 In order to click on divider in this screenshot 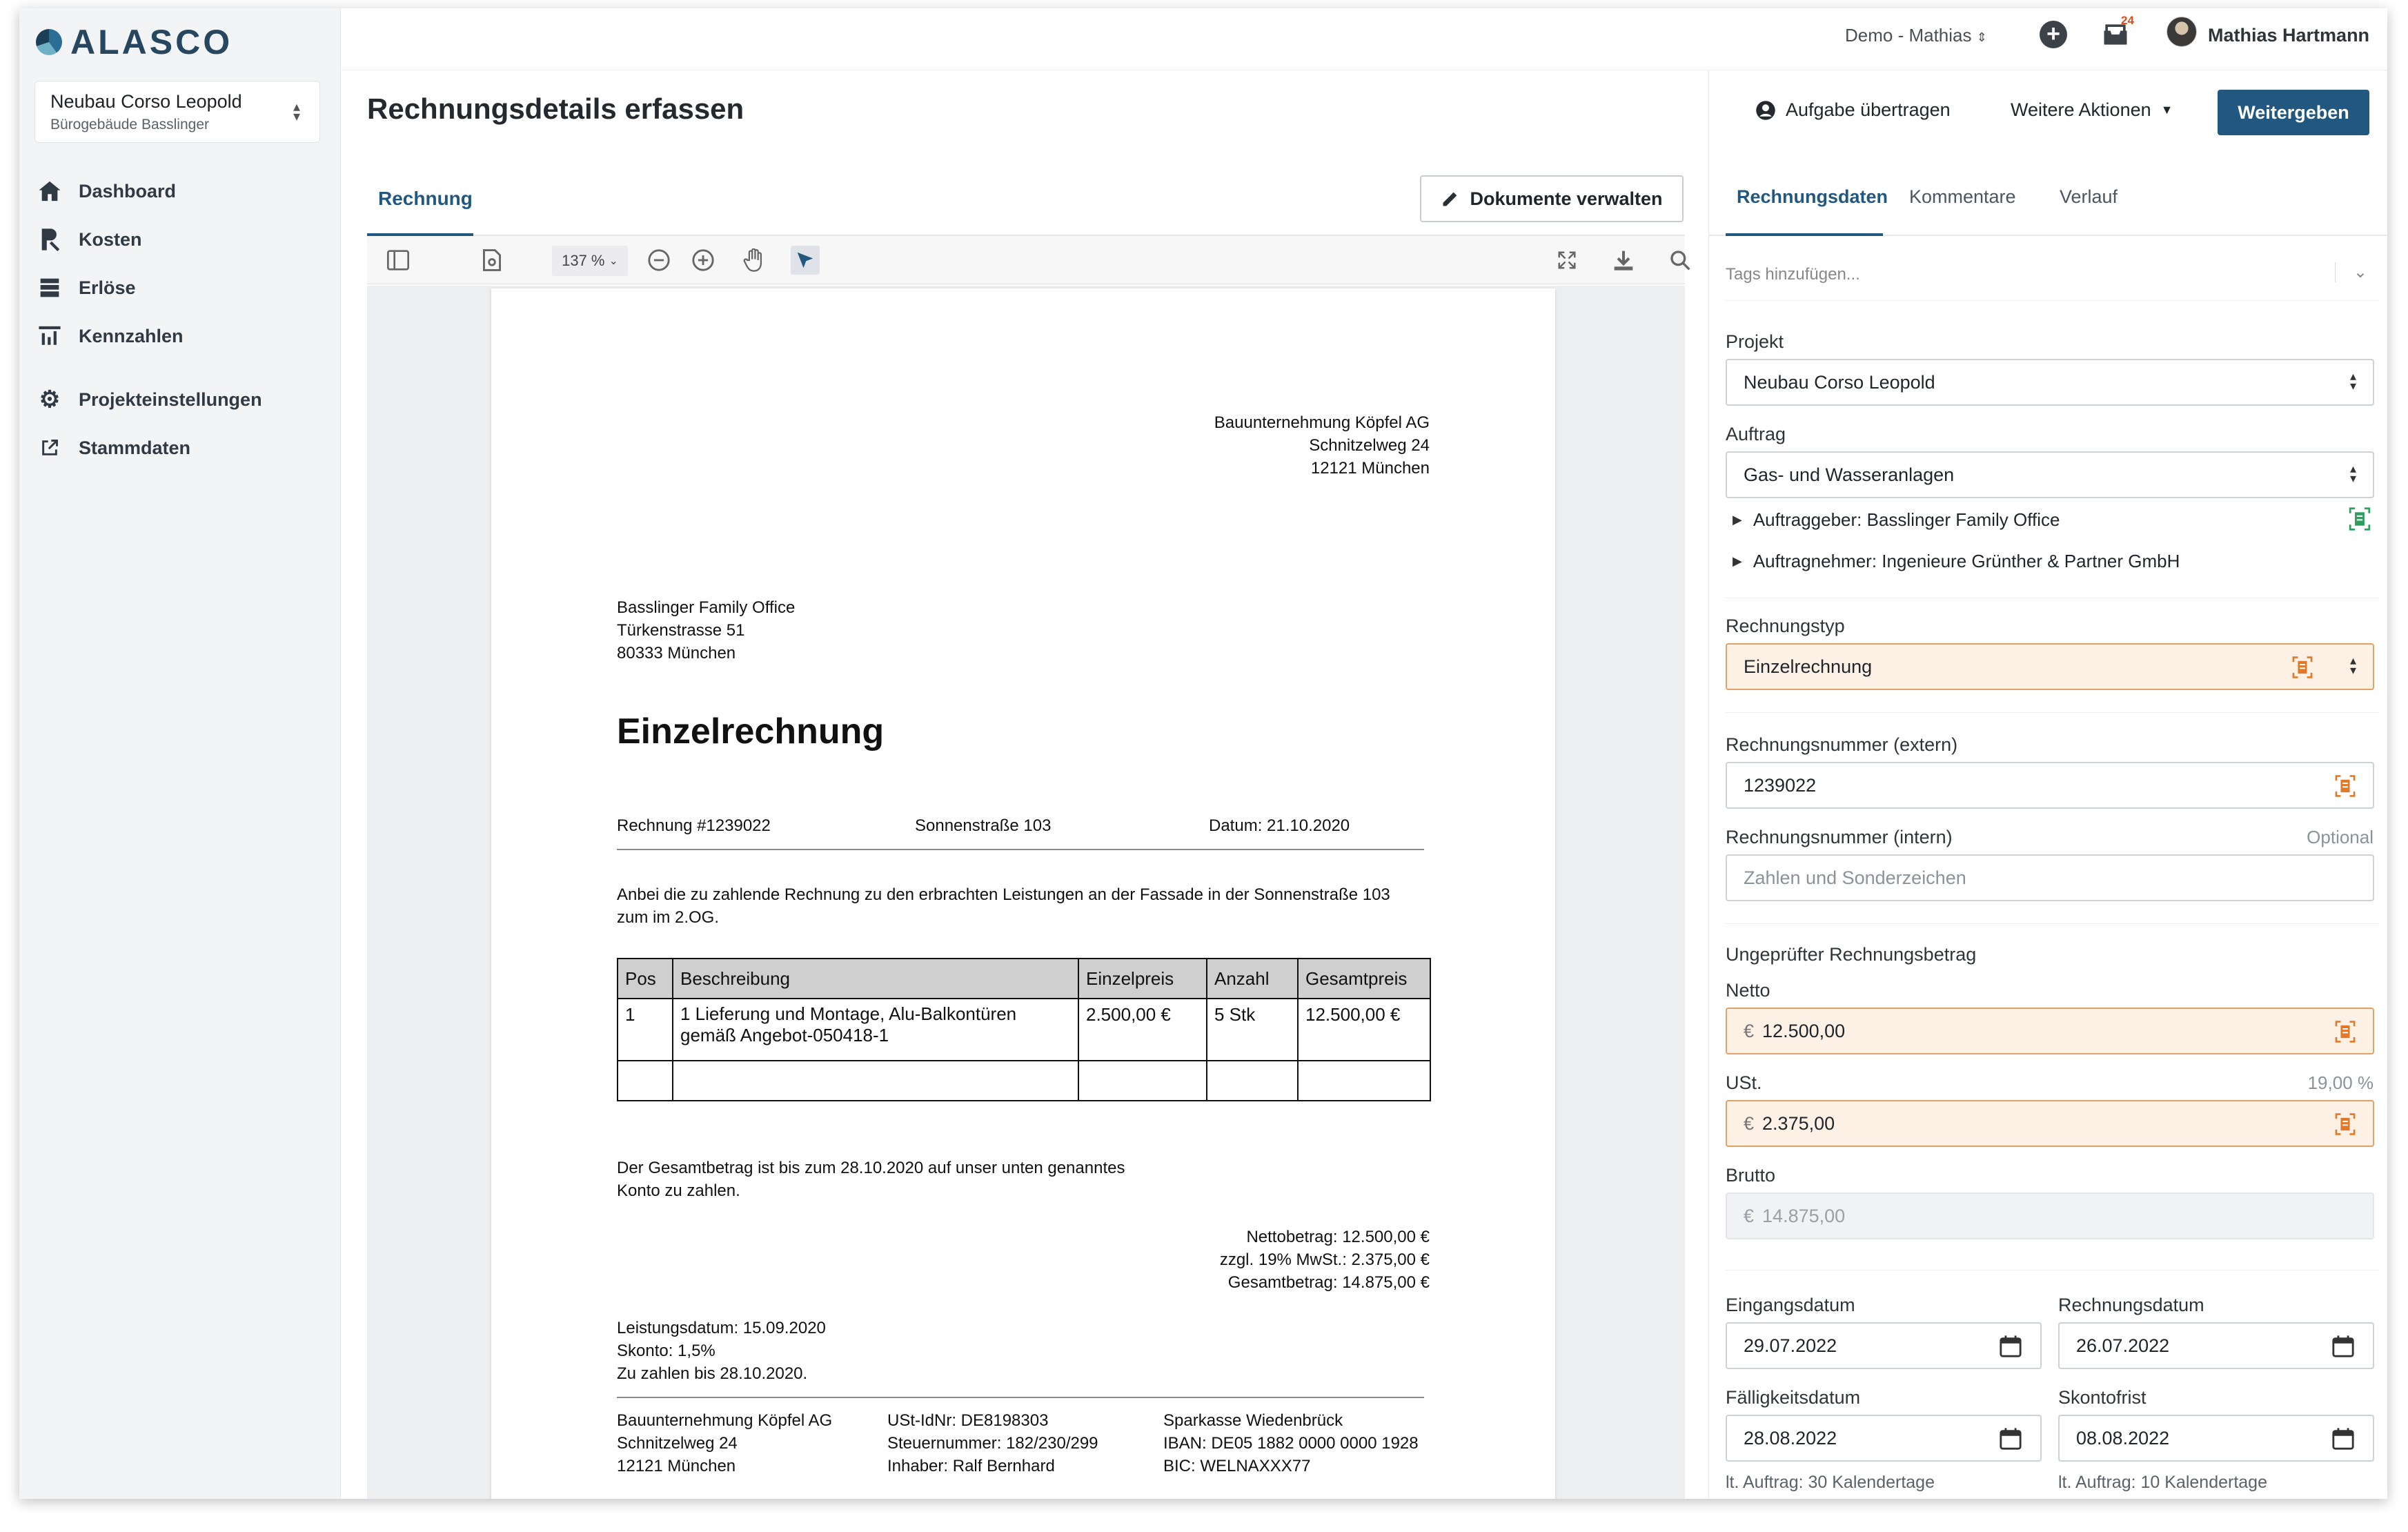, I will do `click(1020, 849)`.